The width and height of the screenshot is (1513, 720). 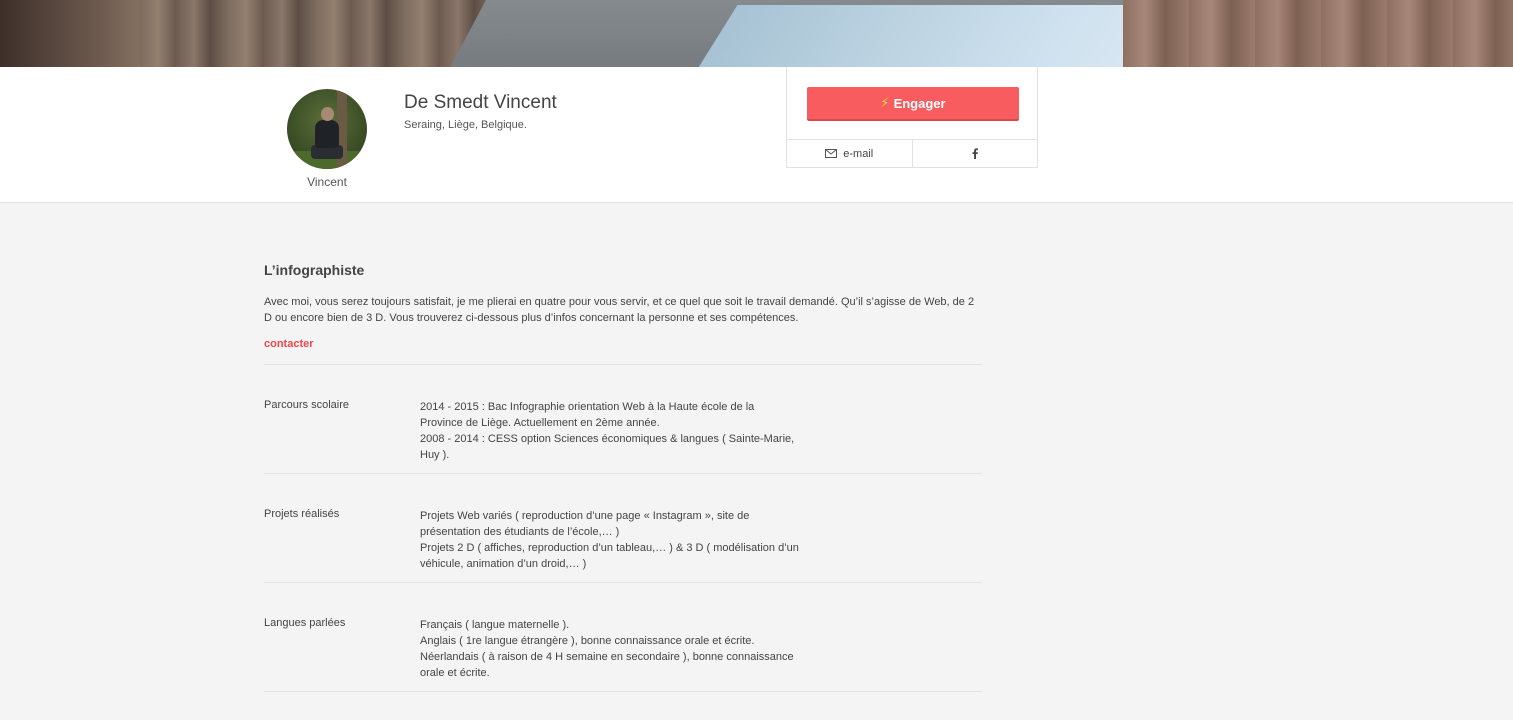 I want to click on facebook-button, so click(x=974, y=153).